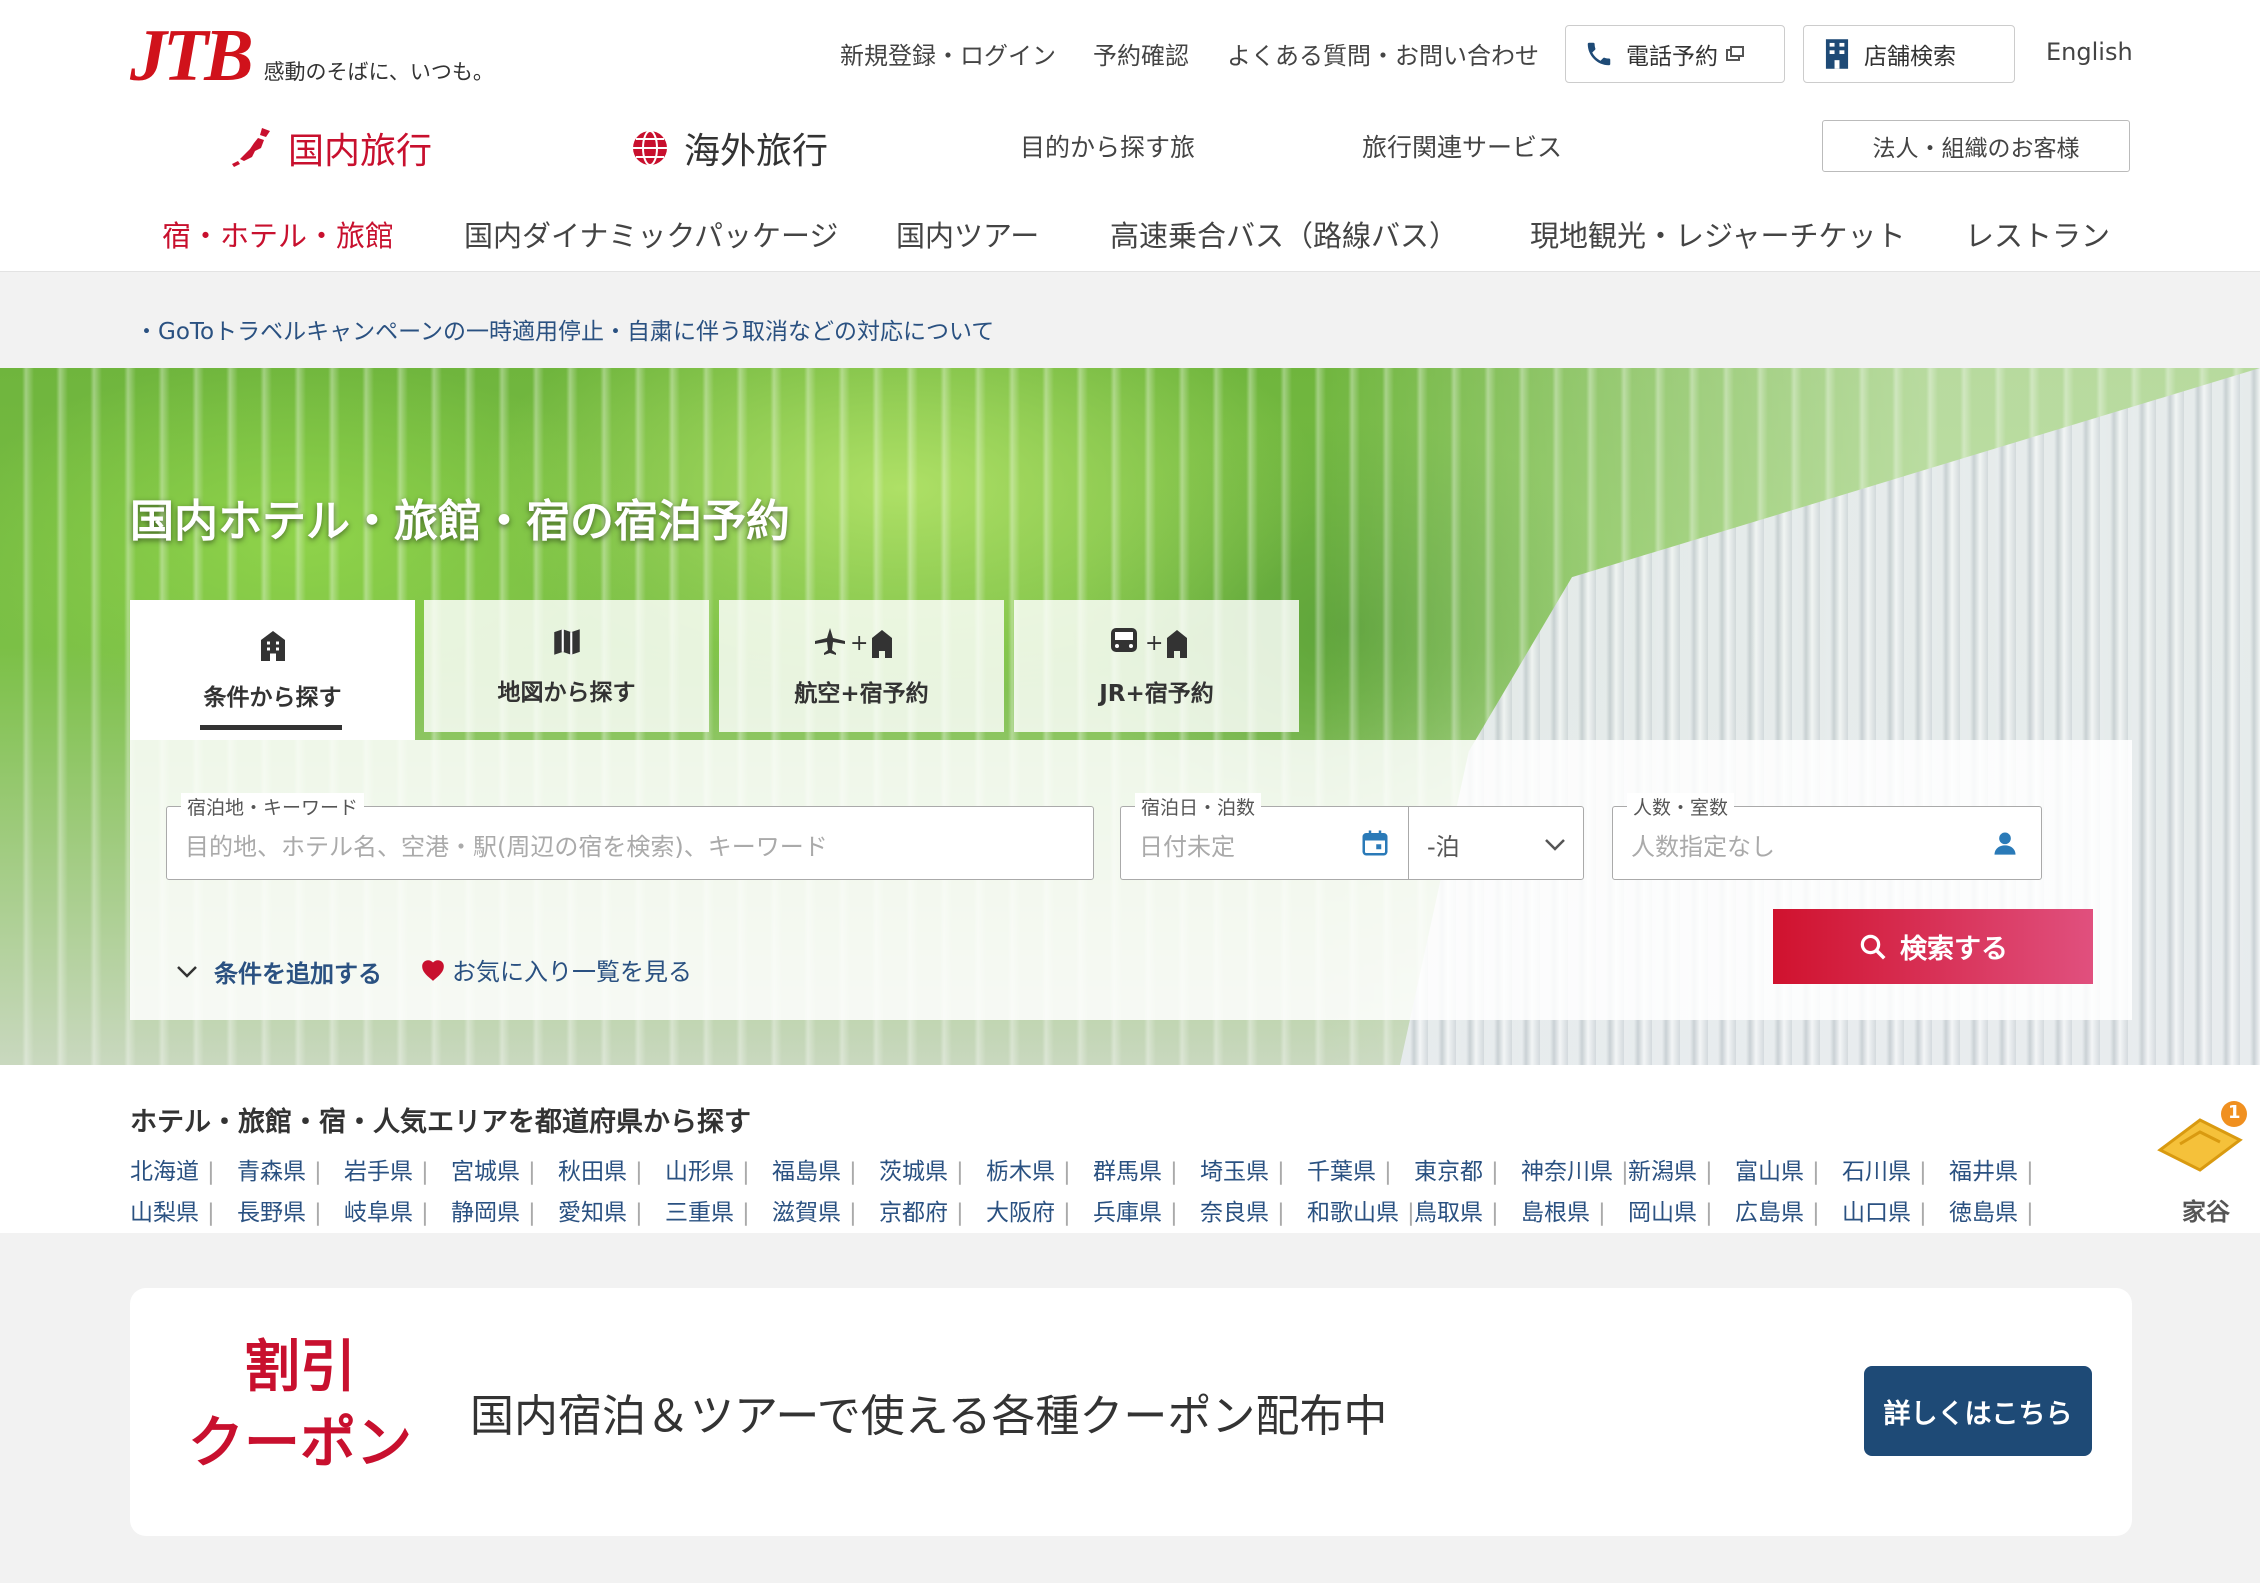  What do you see at coordinates (1198, 806) in the screenshot?
I see `date-label: 宿泊日・泊数` at bounding box center [1198, 806].